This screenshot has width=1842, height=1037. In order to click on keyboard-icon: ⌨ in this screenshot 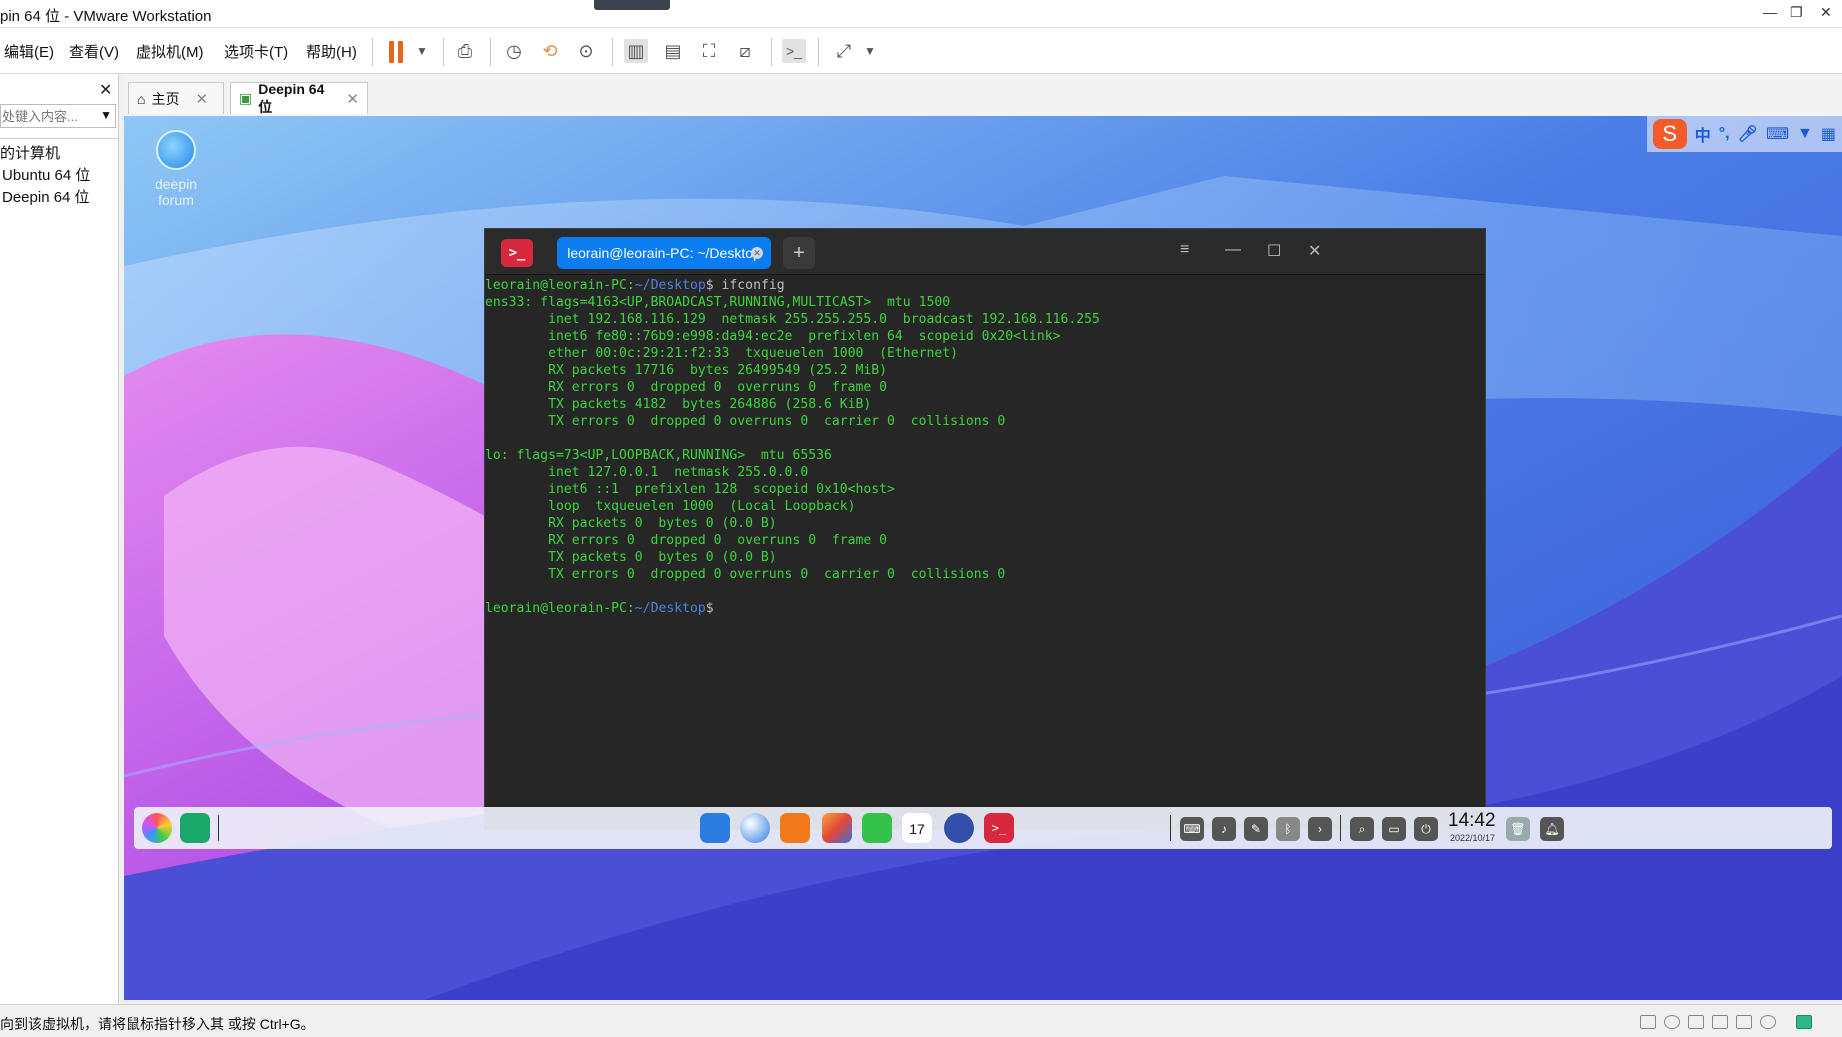, I will do `click(1777, 134)`.